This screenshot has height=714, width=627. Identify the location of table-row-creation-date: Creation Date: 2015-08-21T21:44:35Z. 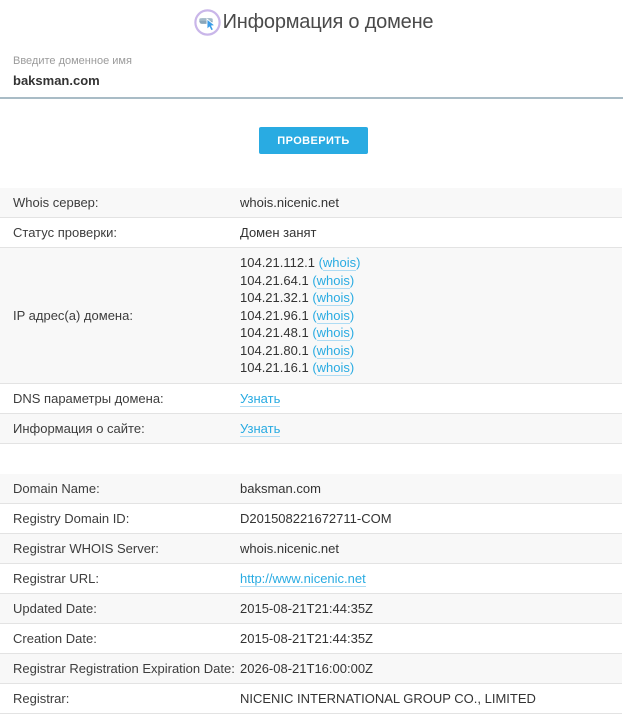
(311, 639).